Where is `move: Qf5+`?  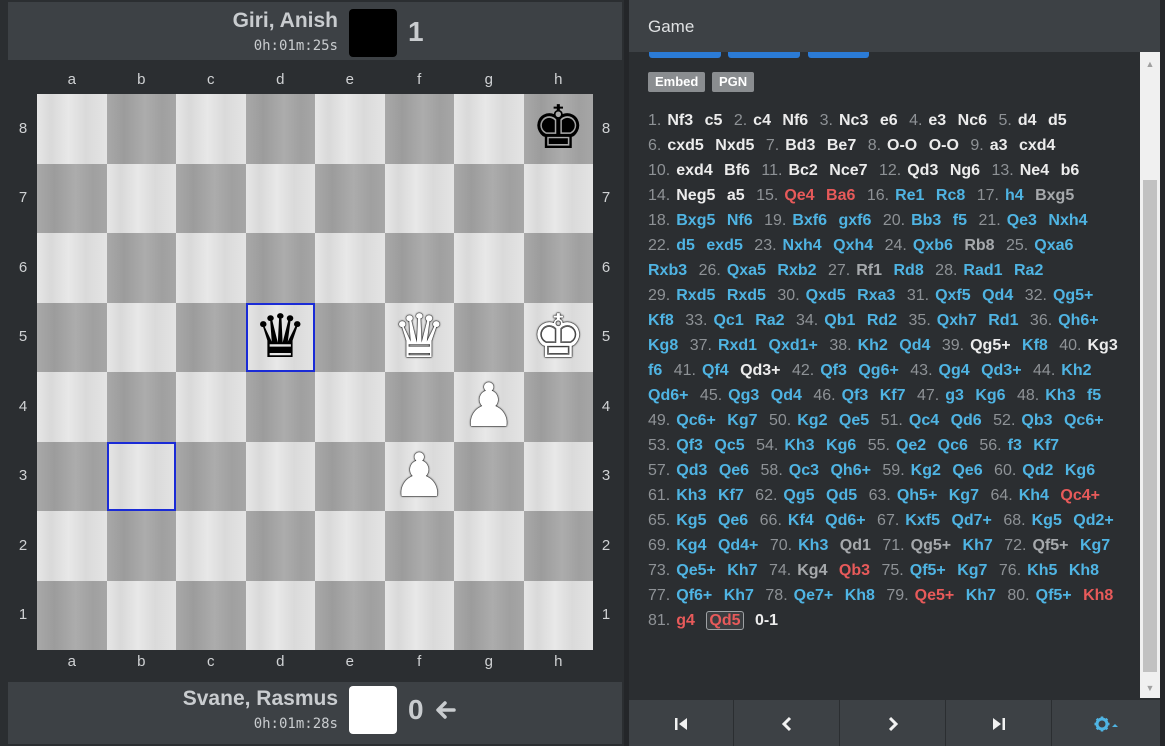
move: Qf5+ is located at coordinates (1054, 595).